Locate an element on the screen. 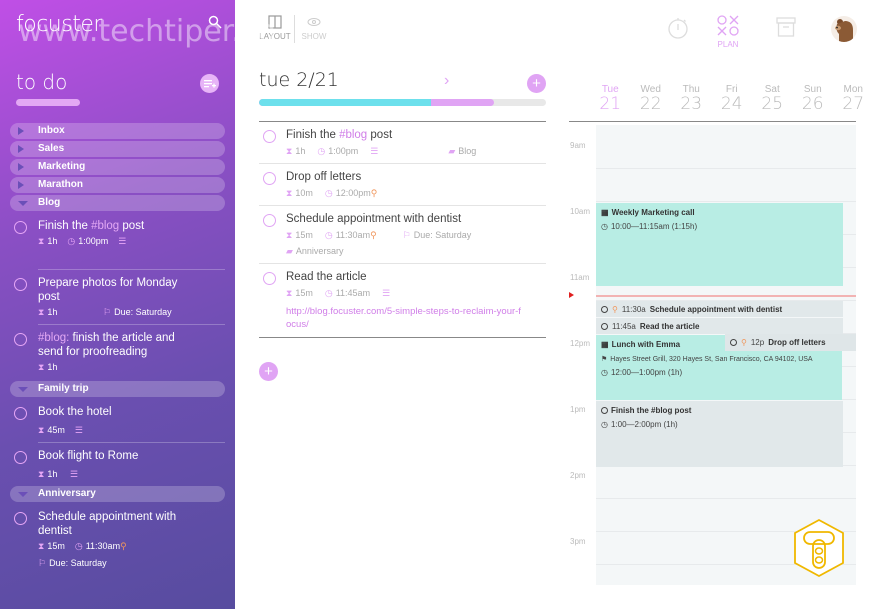  sidebar-task: Book the hotel ⧗ 45m ☰ is located at coordinates (117, 420).